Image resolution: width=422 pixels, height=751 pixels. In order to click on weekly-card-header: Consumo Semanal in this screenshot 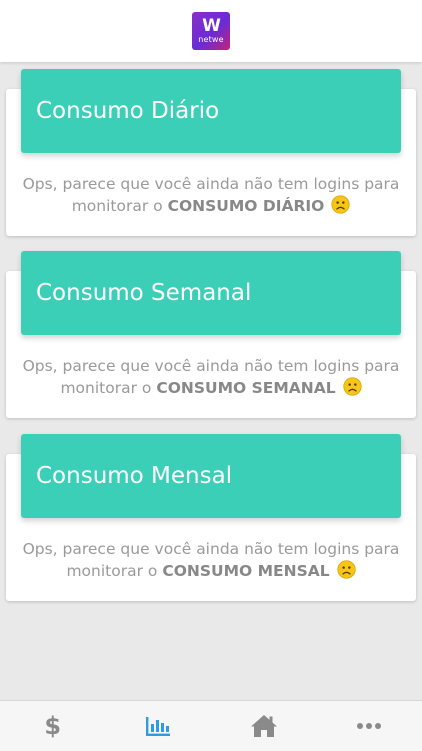, I will do `click(211, 293)`.